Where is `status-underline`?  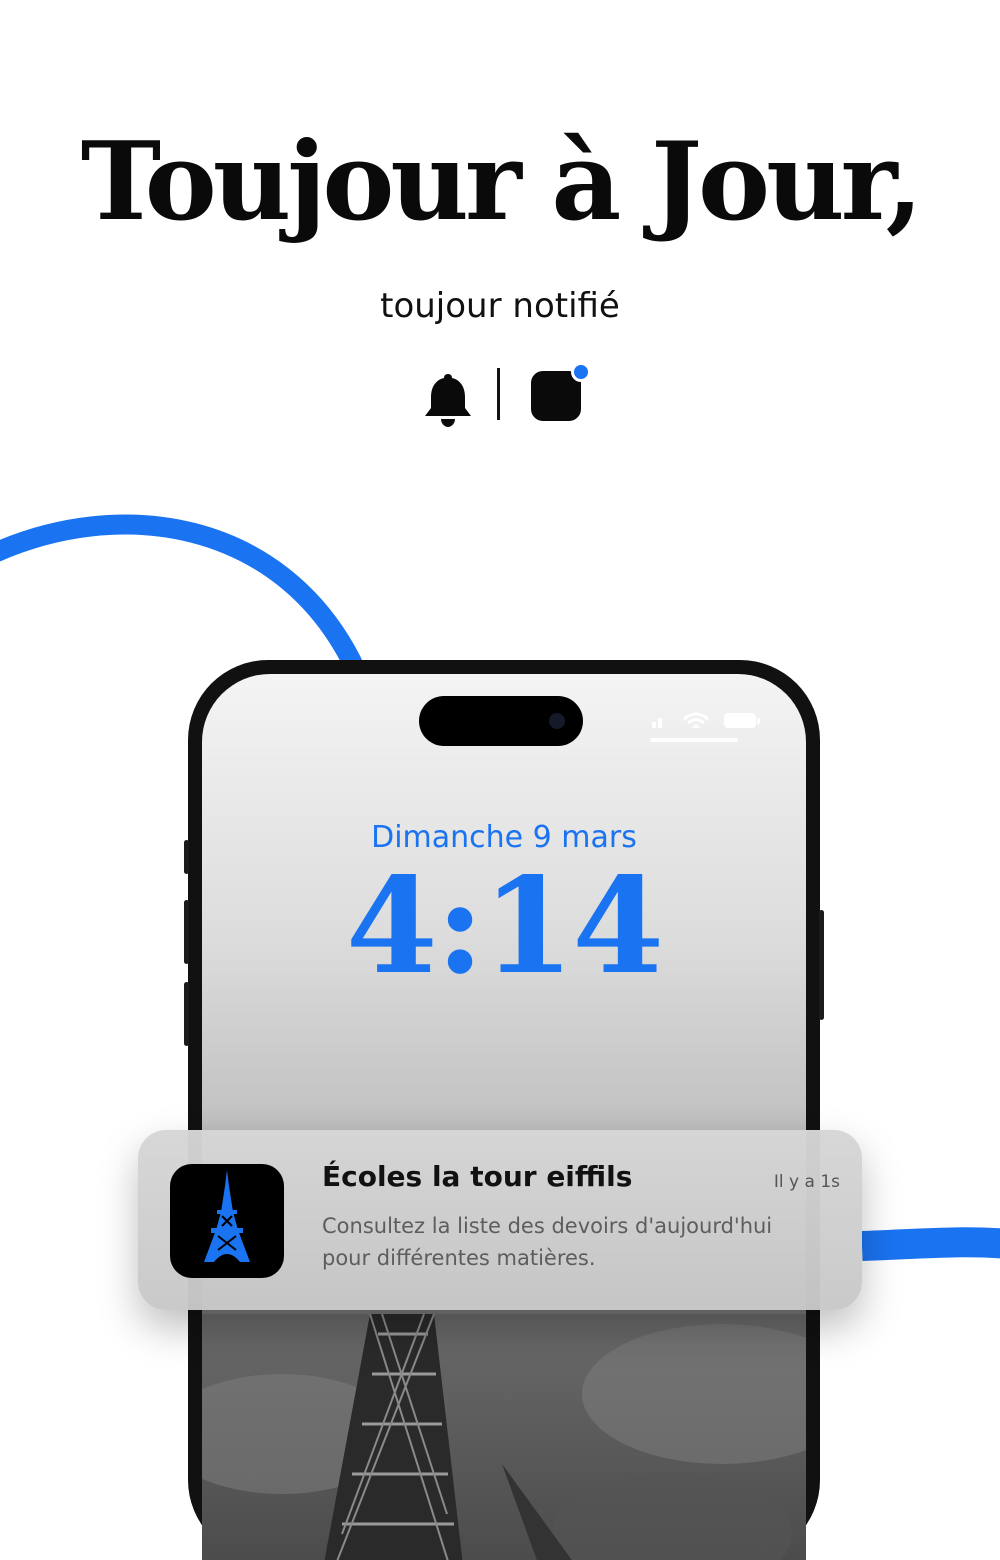
status-underline is located at coordinates (694, 740).